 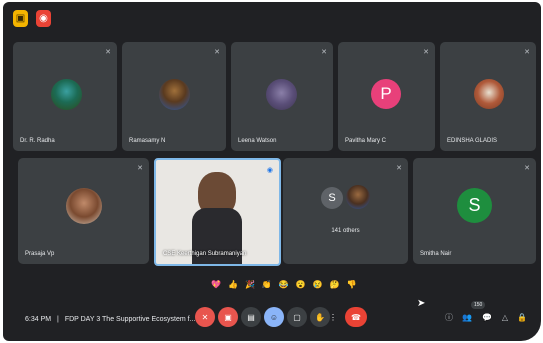 I want to click on reaction-bar: 💖 👍 🎉 👏 😂 😮 😢 🤔 👎, so click(x=284, y=284).